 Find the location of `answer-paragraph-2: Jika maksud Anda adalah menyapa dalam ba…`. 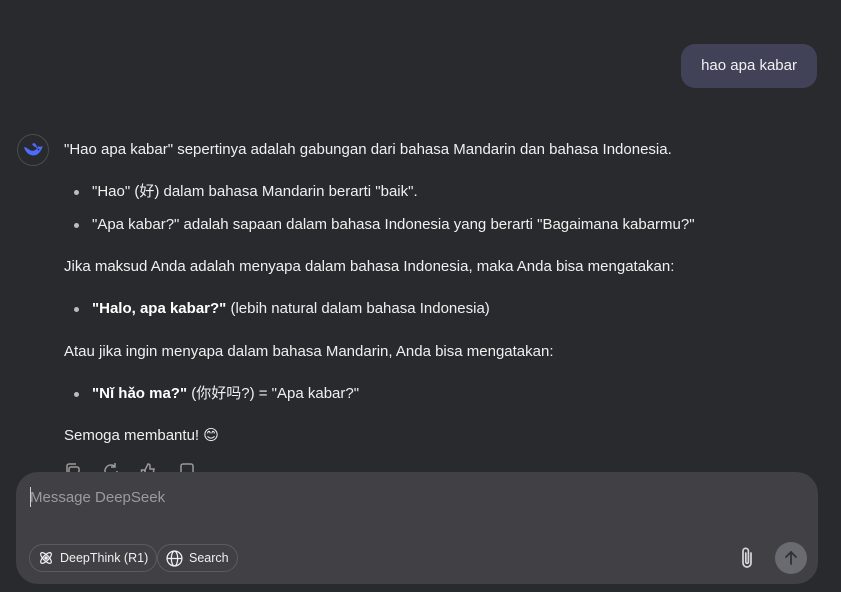

answer-paragraph-2: Jika maksud Anda adalah menyapa dalam ba… is located at coordinates (369, 266).